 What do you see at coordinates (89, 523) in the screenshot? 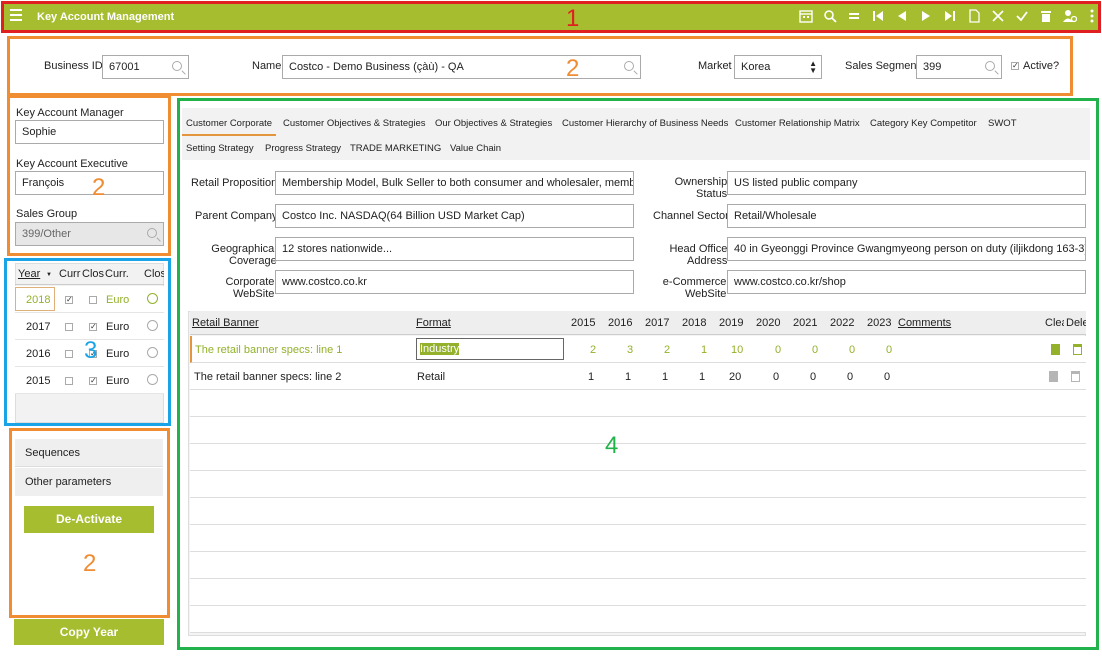
I see `annotation-box-2-menu` at bounding box center [89, 523].